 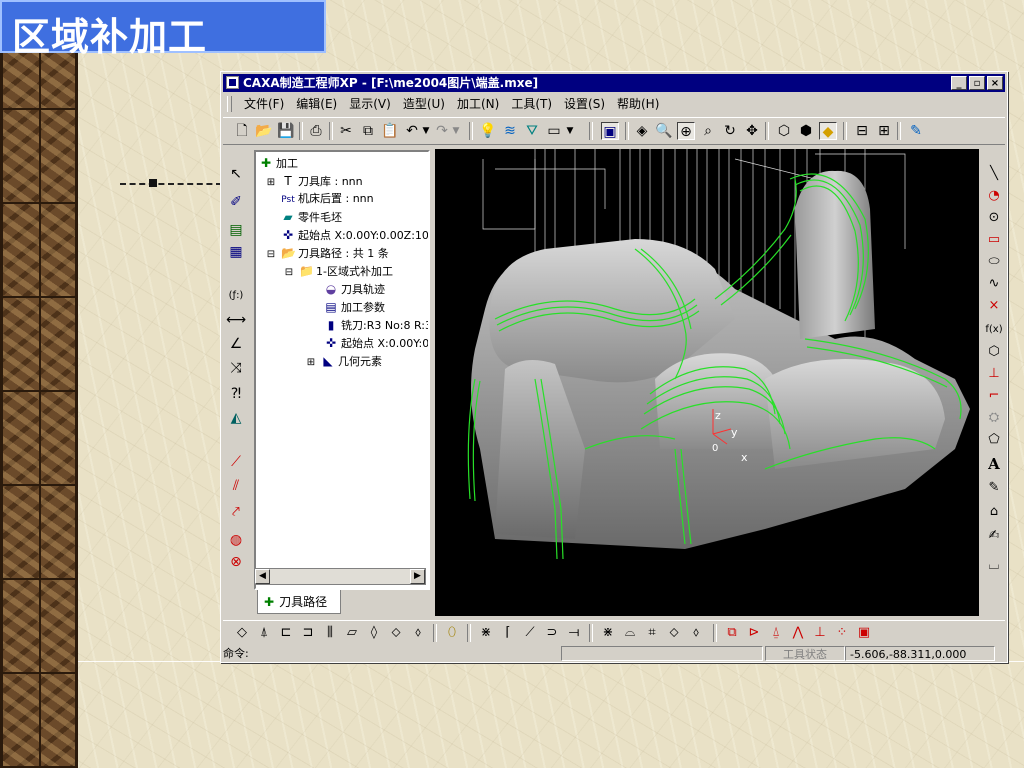 I want to click on stretch-icon: ⟞, so click(x=574, y=633).